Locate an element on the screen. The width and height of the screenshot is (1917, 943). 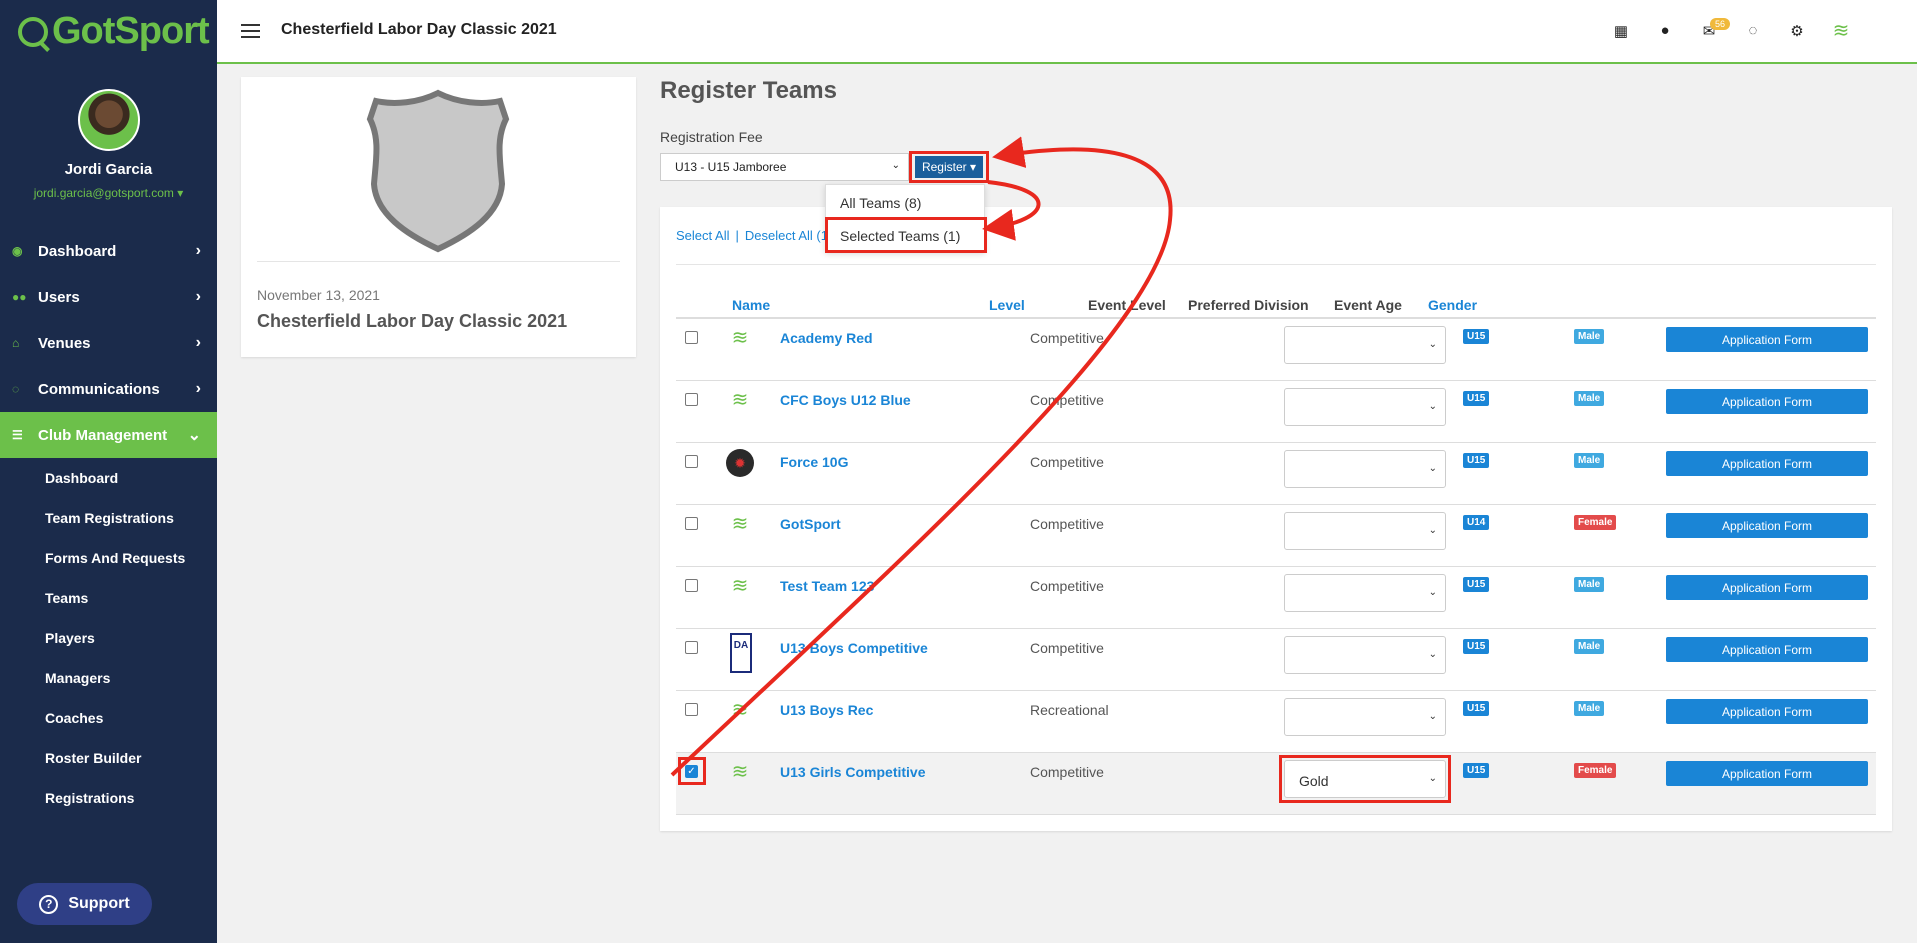
register-dropdown-button: Register ▾ is located at coordinates (949, 167).